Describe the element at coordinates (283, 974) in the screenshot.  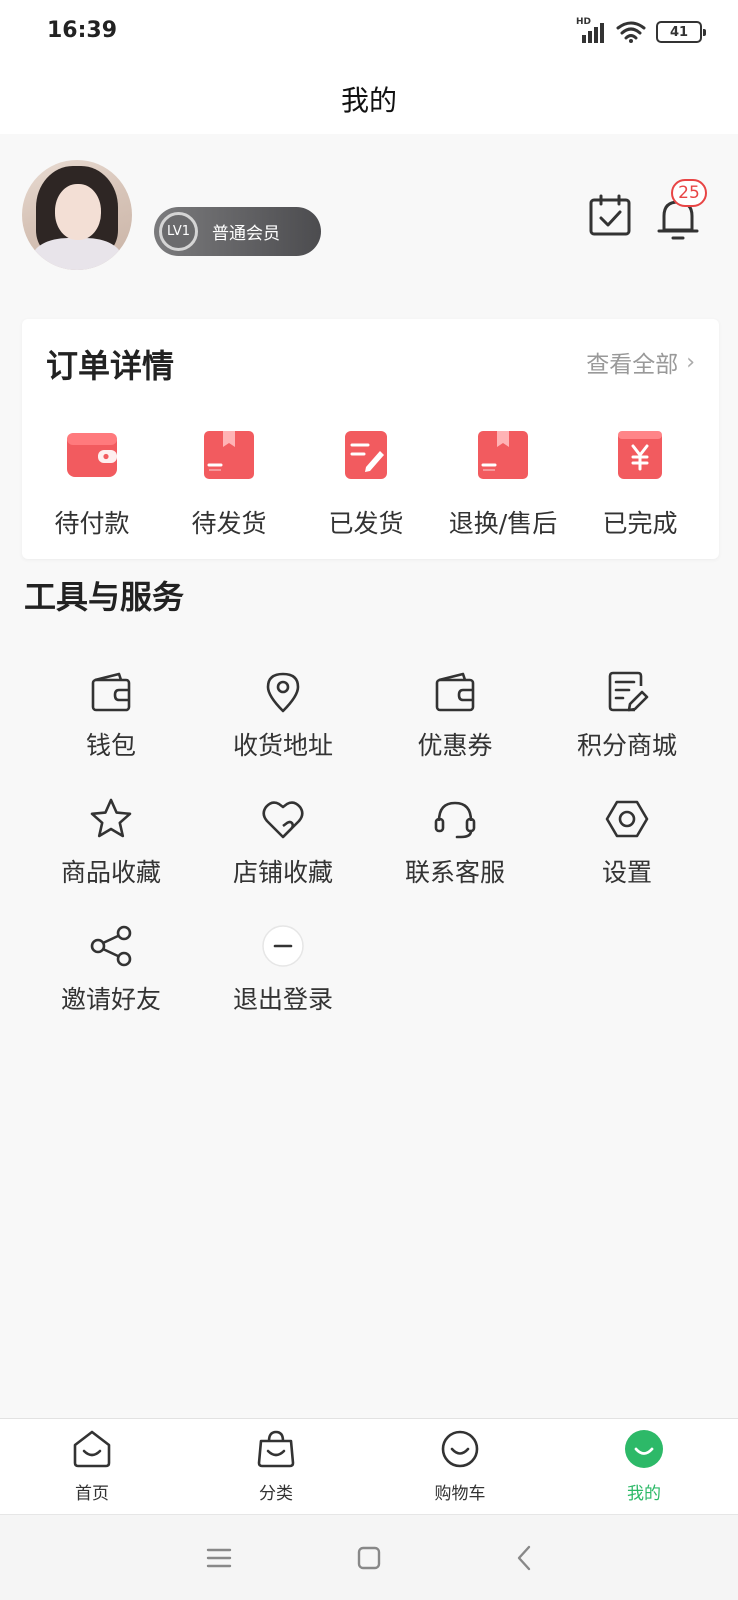
I see `tool-logout: 退出登录` at that location.